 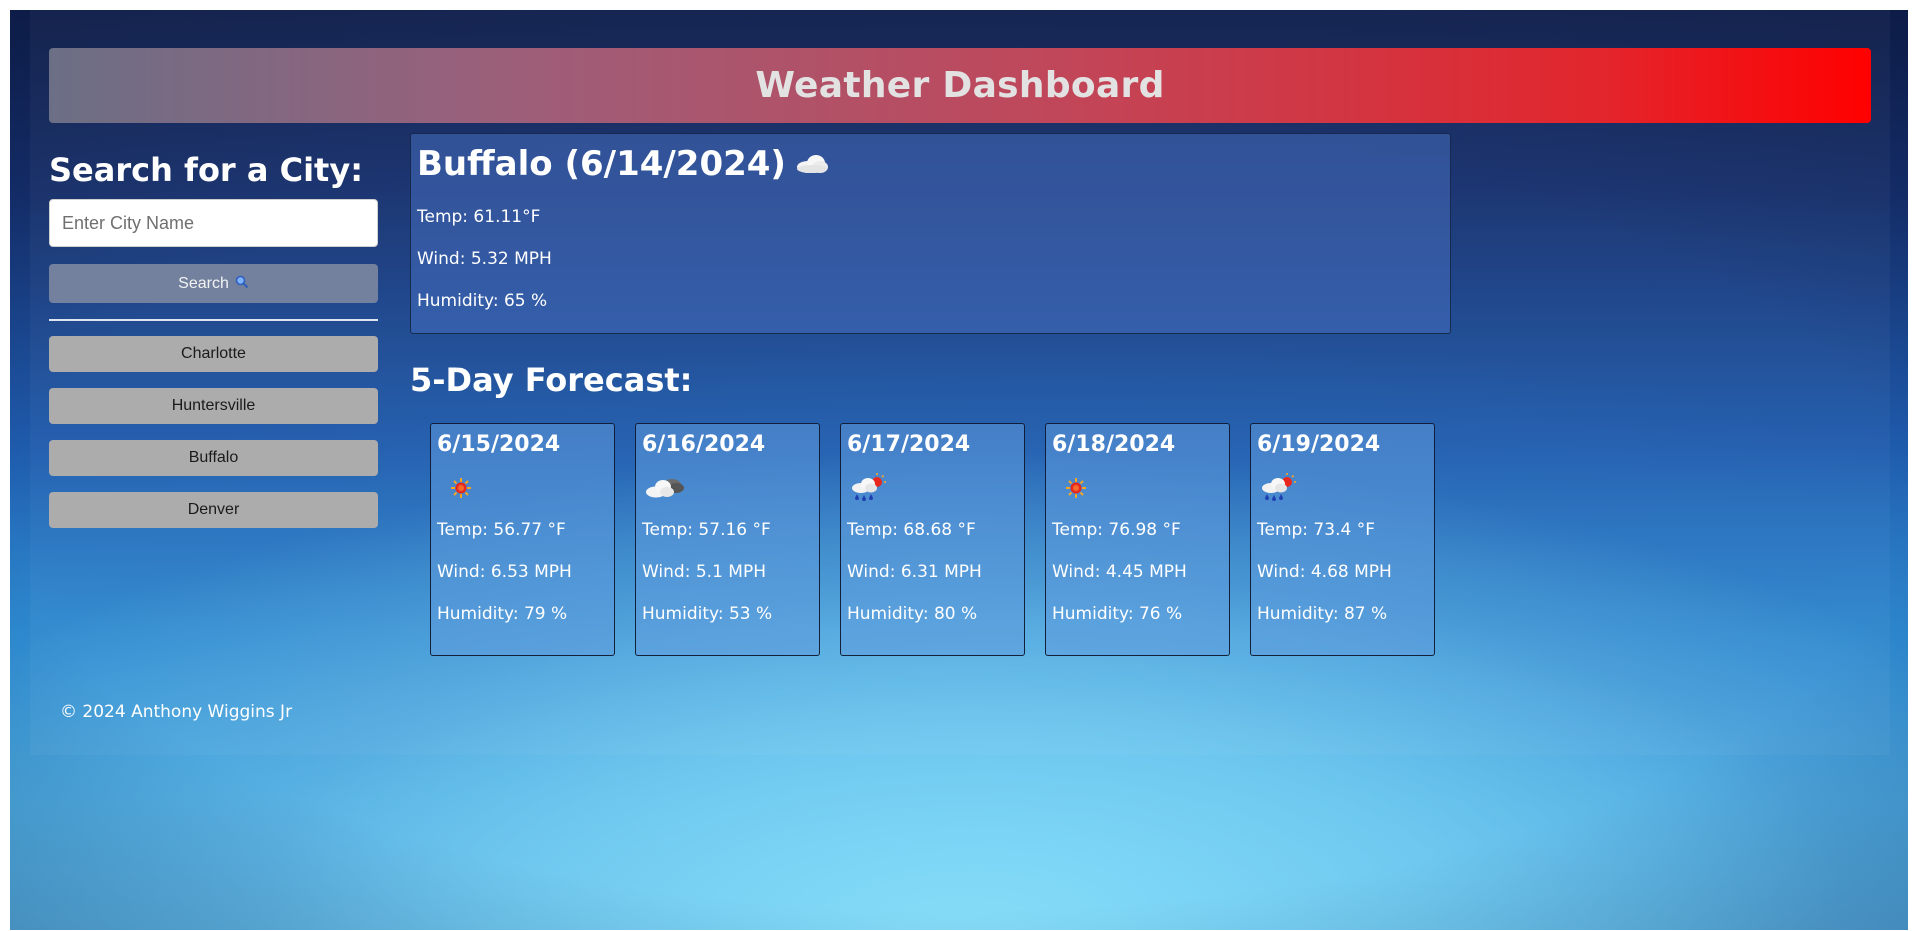 What do you see at coordinates (213, 223) in the screenshot?
I see `city-search-input` at bounding box center [213, 223].